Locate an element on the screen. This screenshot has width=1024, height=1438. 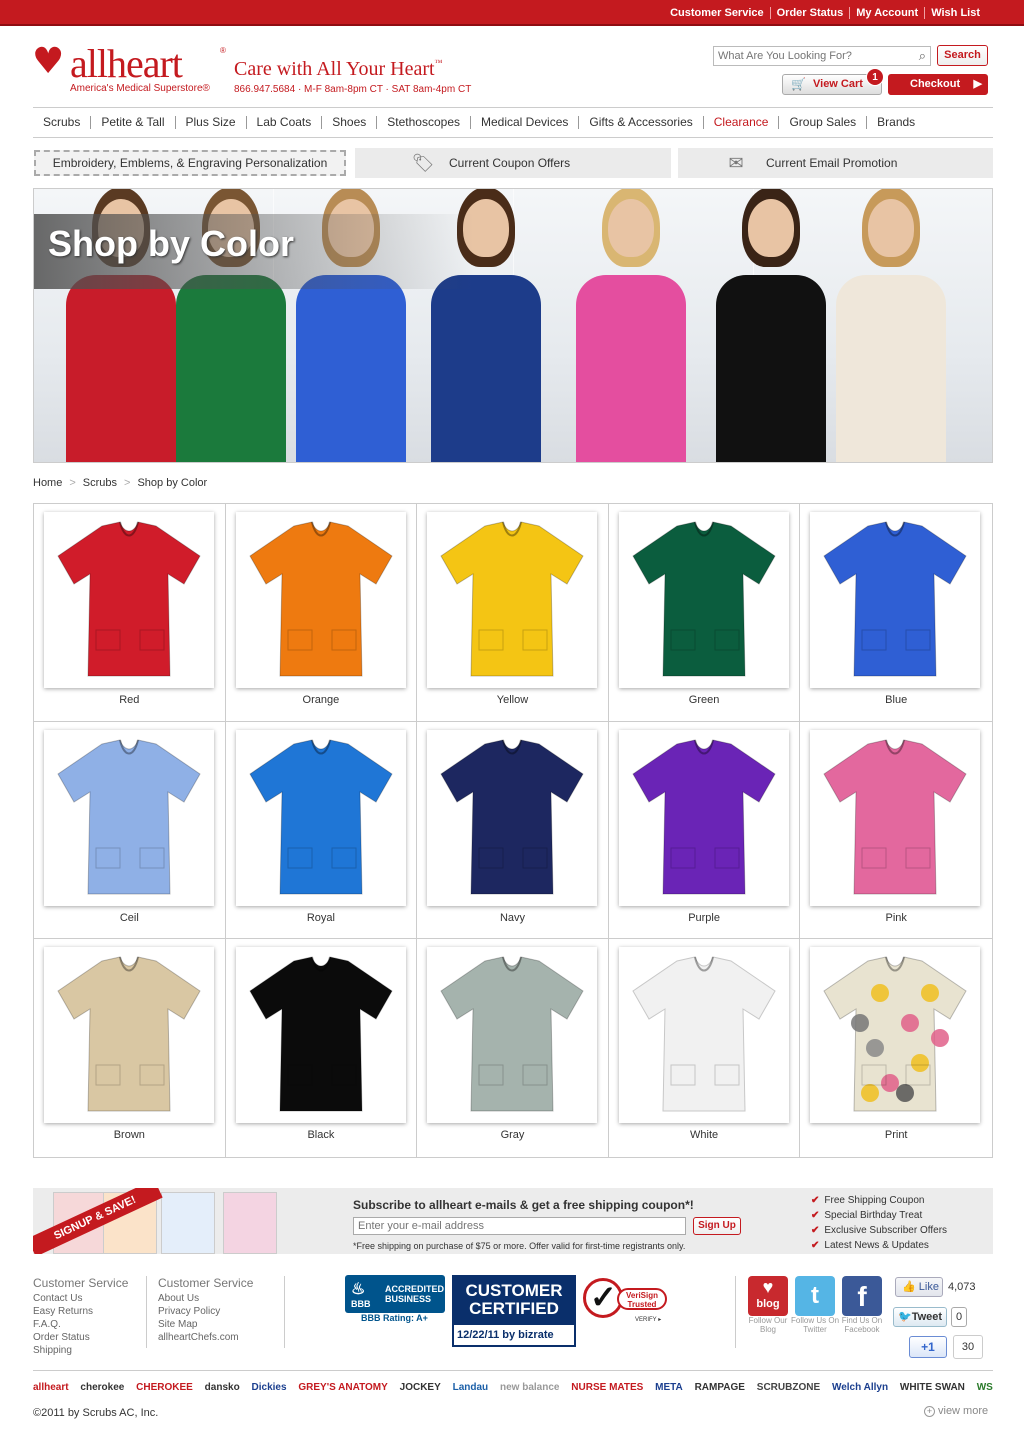
facebook-caption: Find Us On Facebook is located at coordinates (862, 1325).